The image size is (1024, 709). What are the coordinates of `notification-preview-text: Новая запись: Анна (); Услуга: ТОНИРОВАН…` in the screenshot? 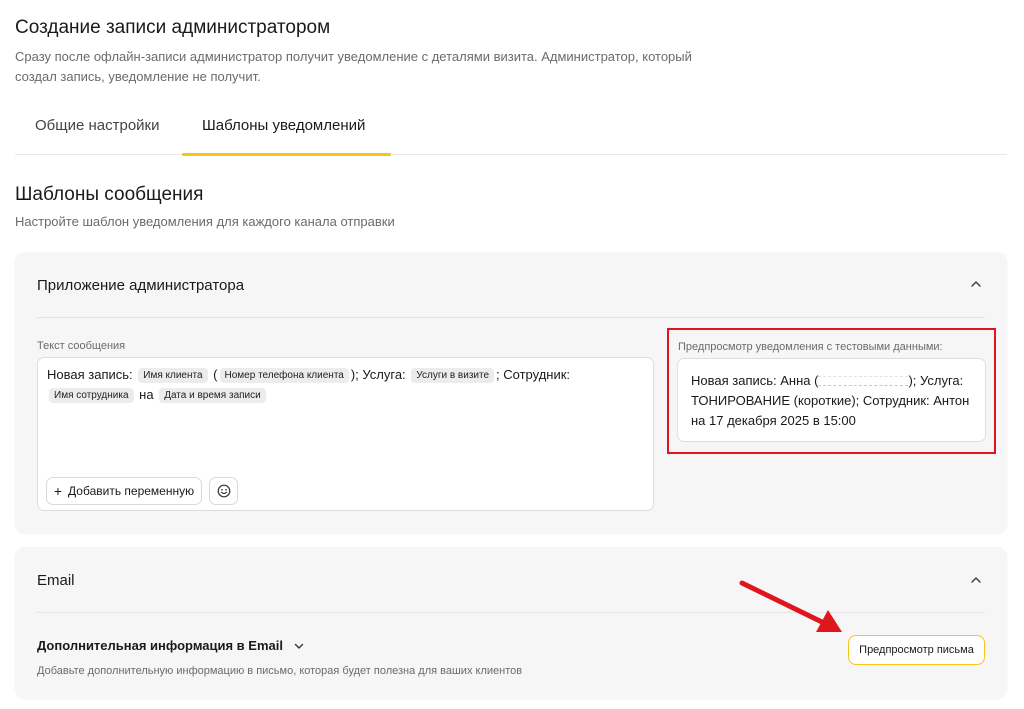 It's located at (836, 401).